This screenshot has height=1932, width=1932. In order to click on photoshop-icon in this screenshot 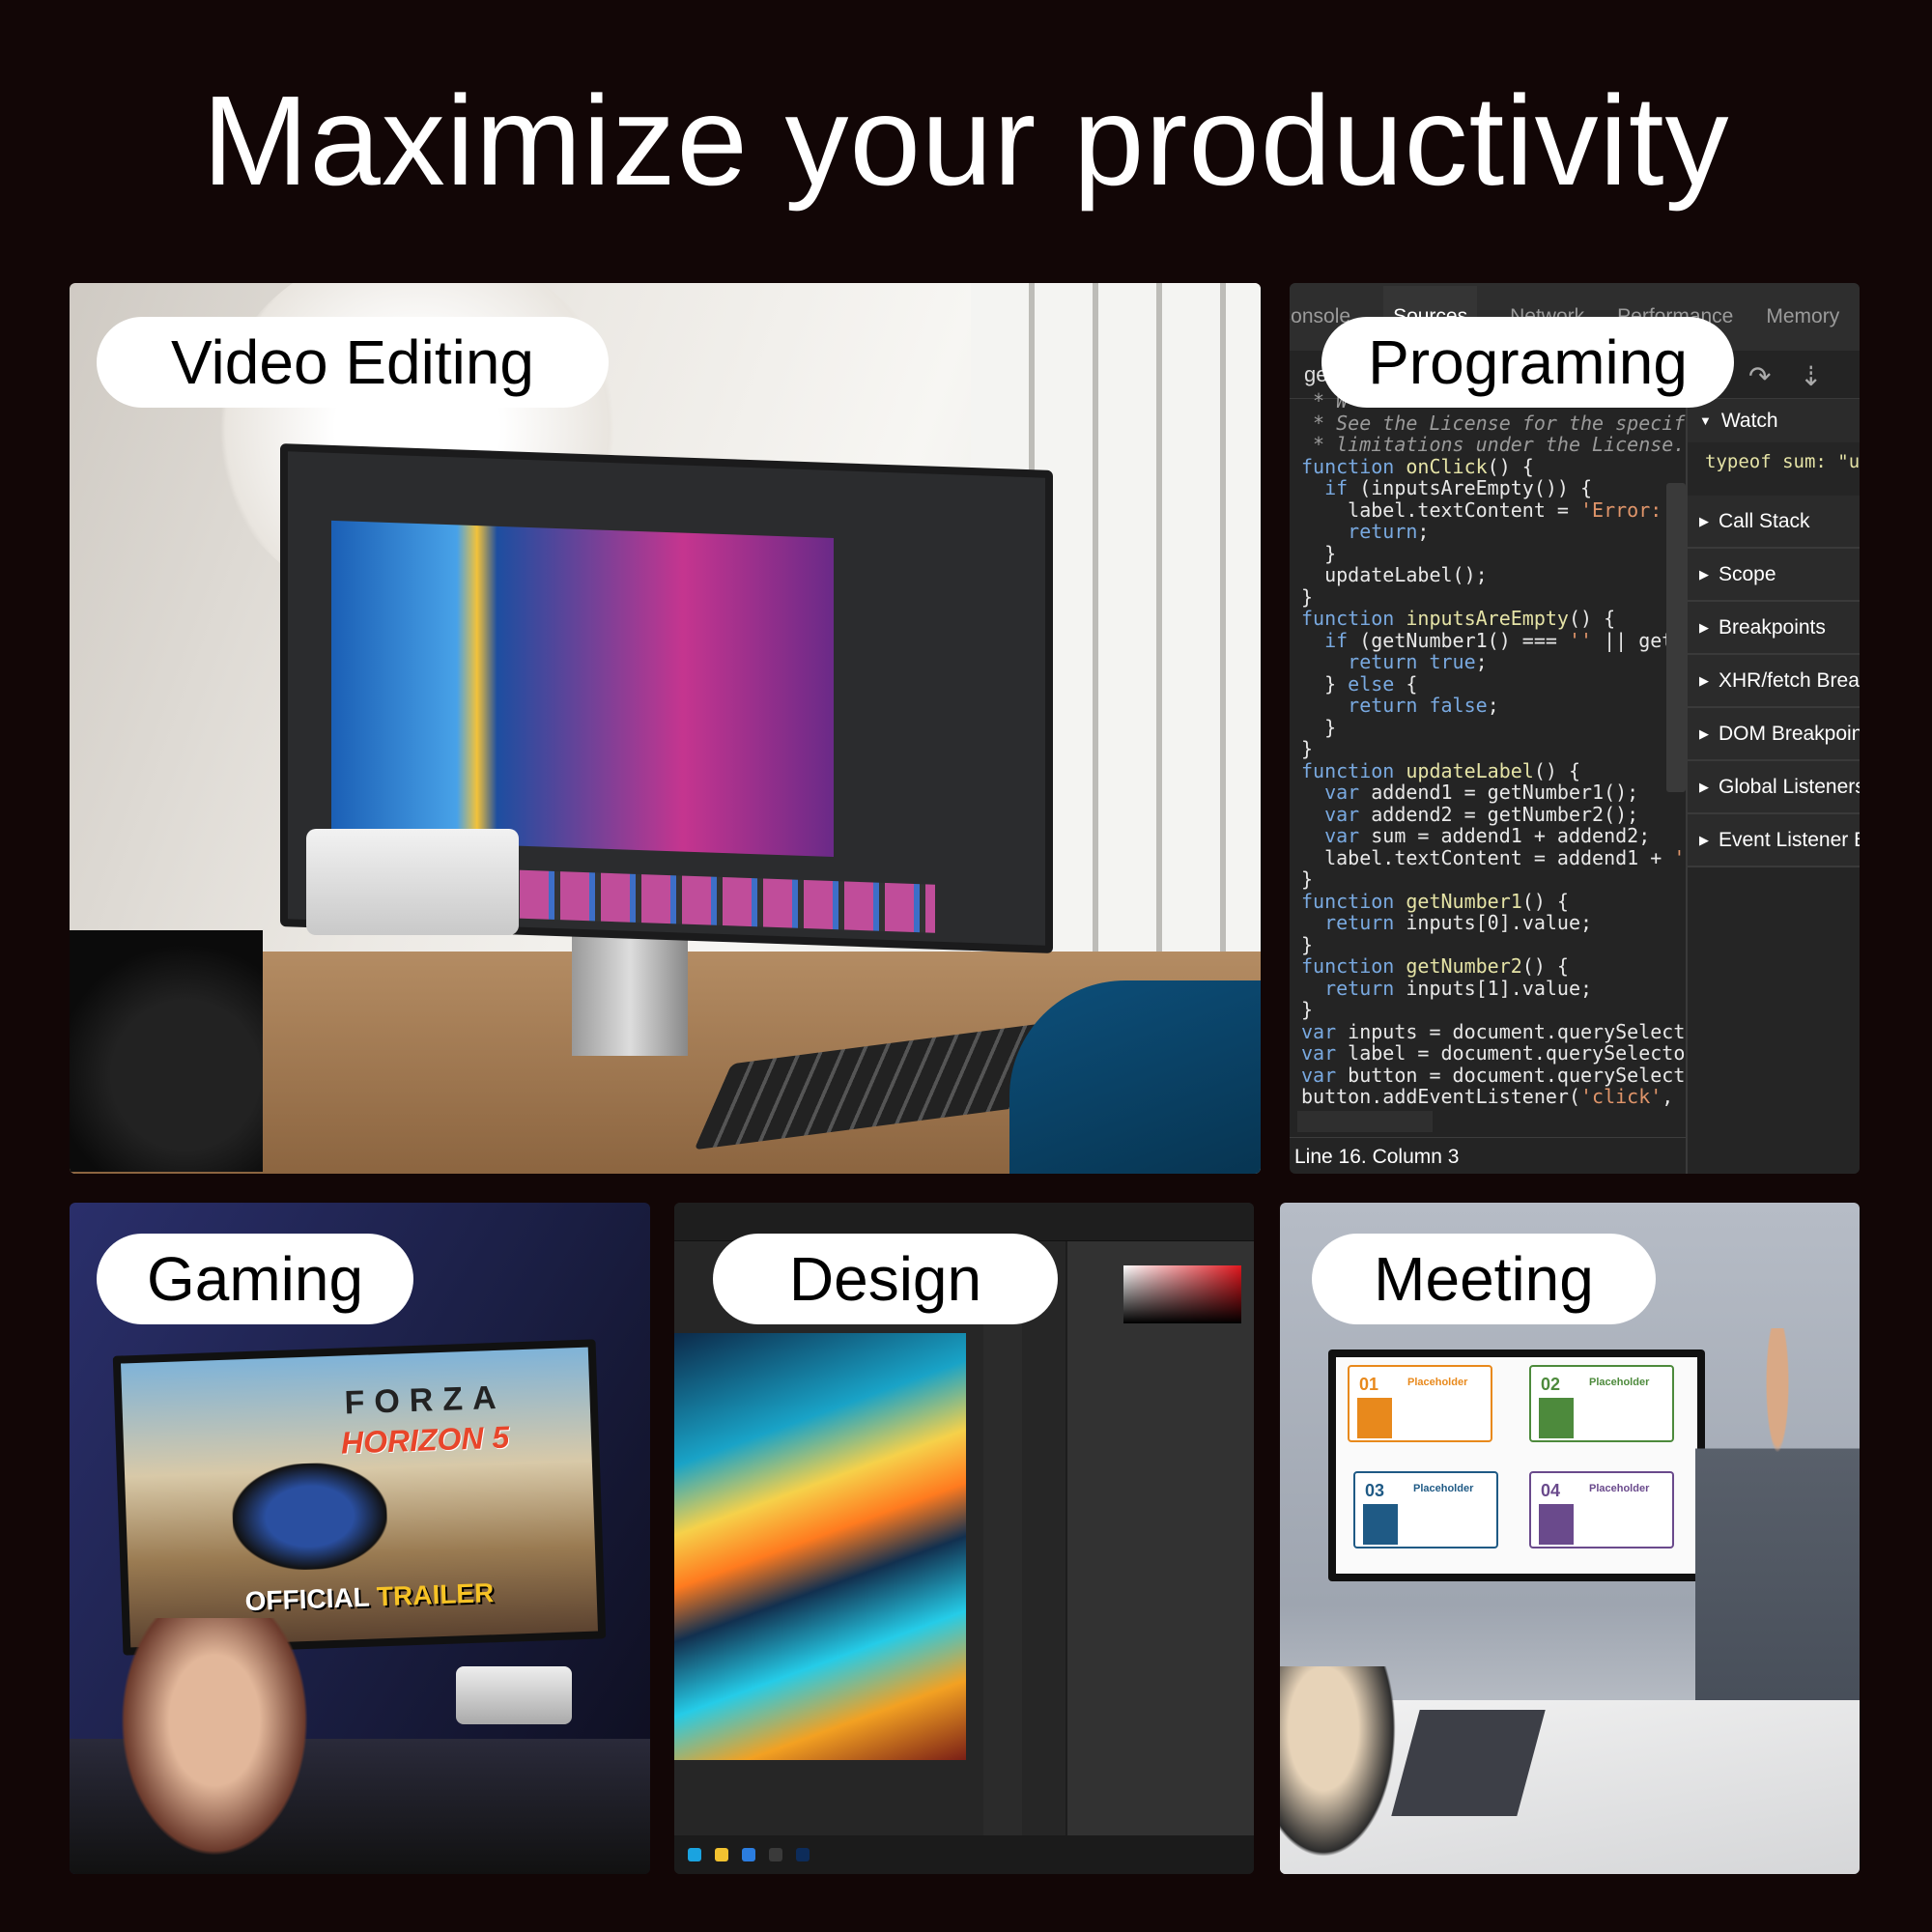, I will do `click(803, 1854)`.